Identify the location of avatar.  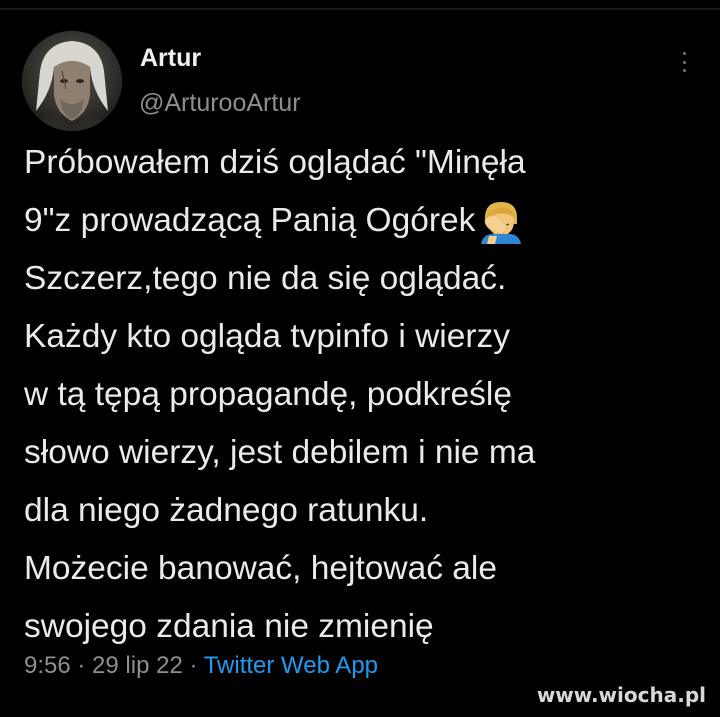
(72, 81).